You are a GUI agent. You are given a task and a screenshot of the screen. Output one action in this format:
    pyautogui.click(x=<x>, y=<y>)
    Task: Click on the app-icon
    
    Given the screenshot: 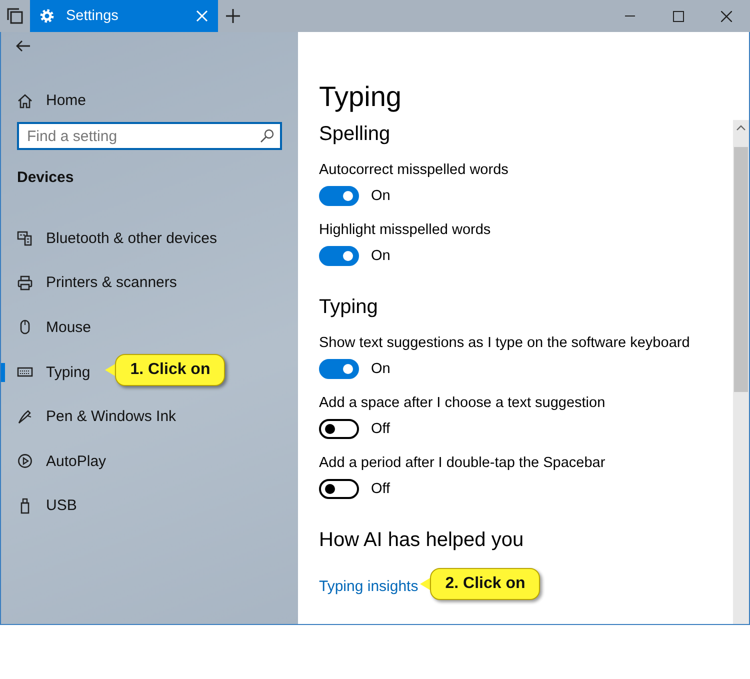 What is the action you would take?
    pyautogui.click(x=15, y=16)
    